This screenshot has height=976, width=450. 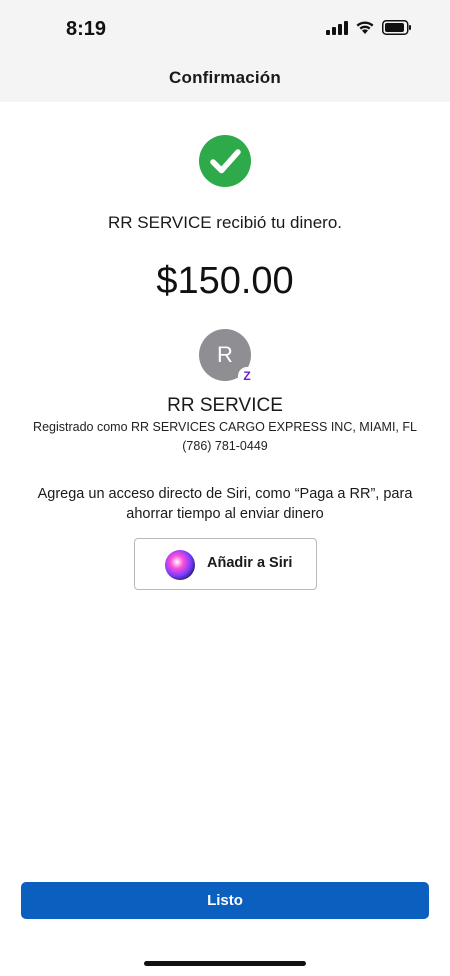 I want to click on status-icons, so click(x=369, y=27).